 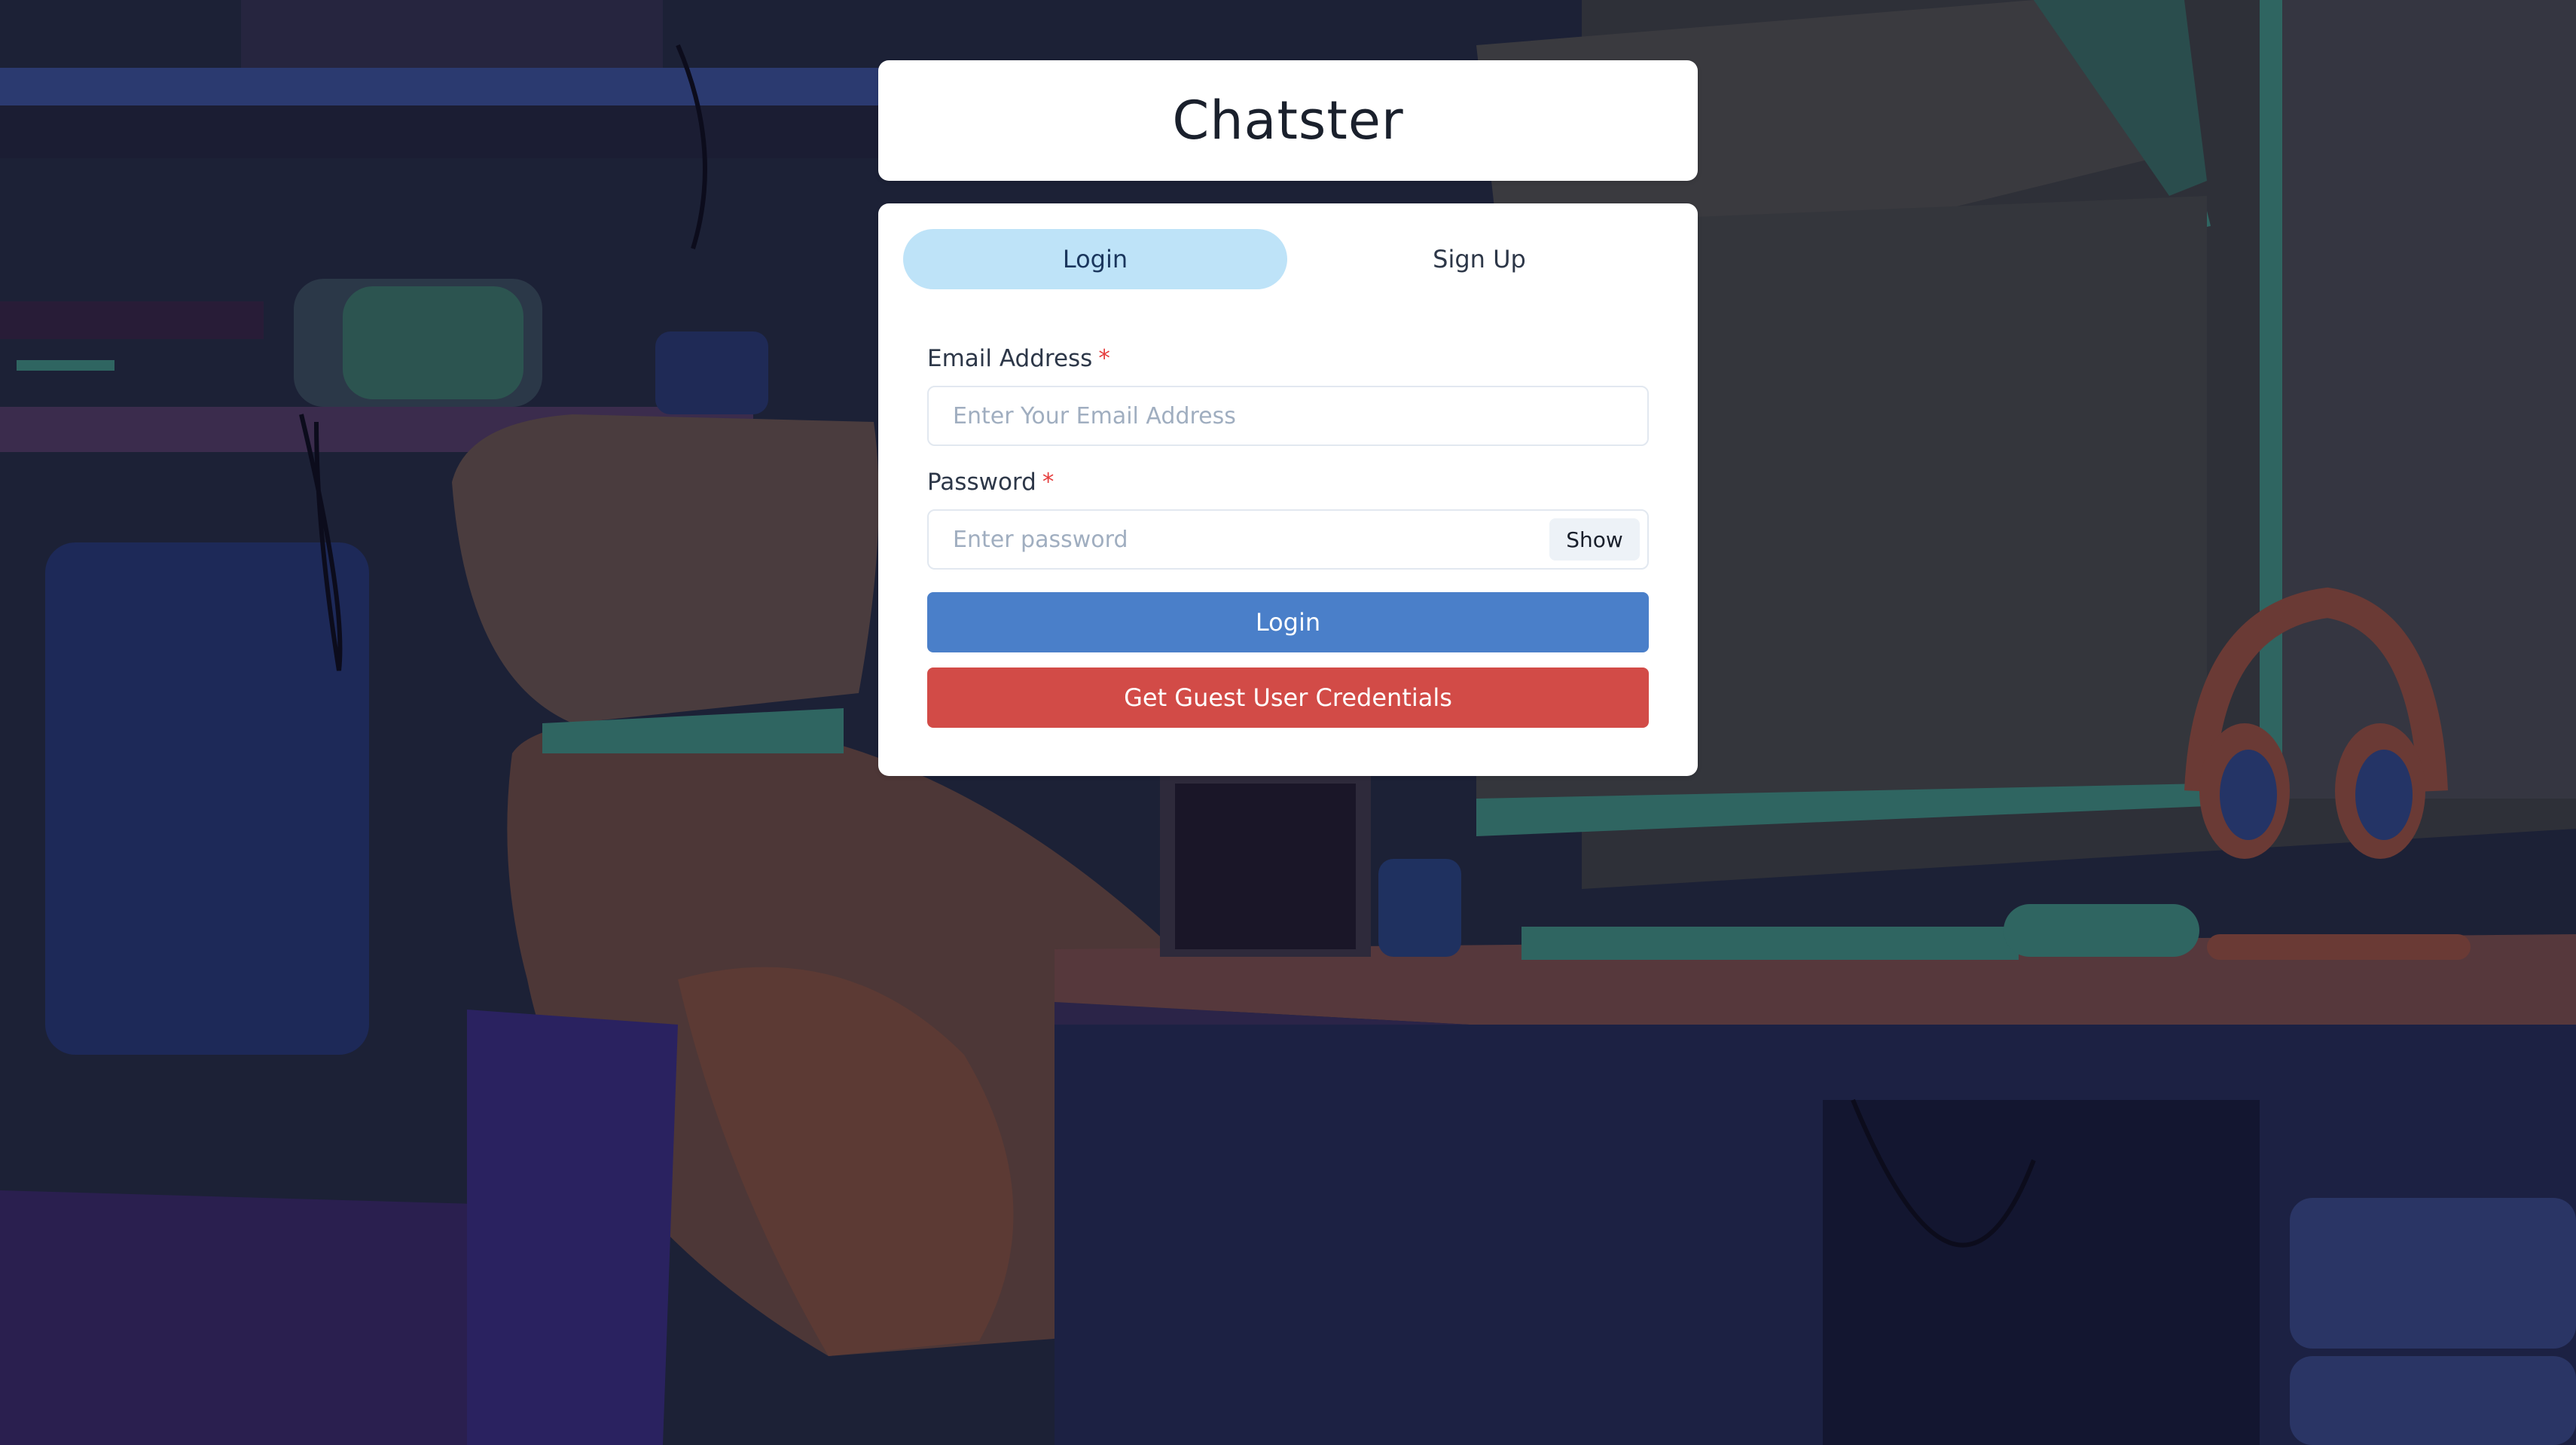 I want to click on email-label: Email Address *, so click(x=1288, y=358).